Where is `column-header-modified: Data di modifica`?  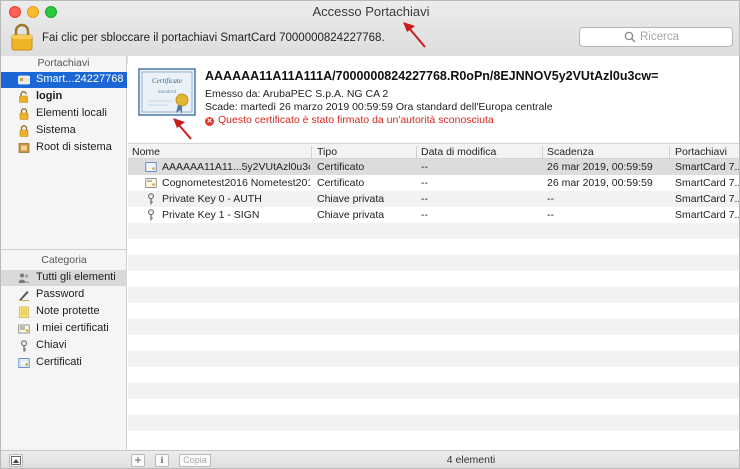 column-header-modified: Data di modifica is located at coordinates (458, 152).